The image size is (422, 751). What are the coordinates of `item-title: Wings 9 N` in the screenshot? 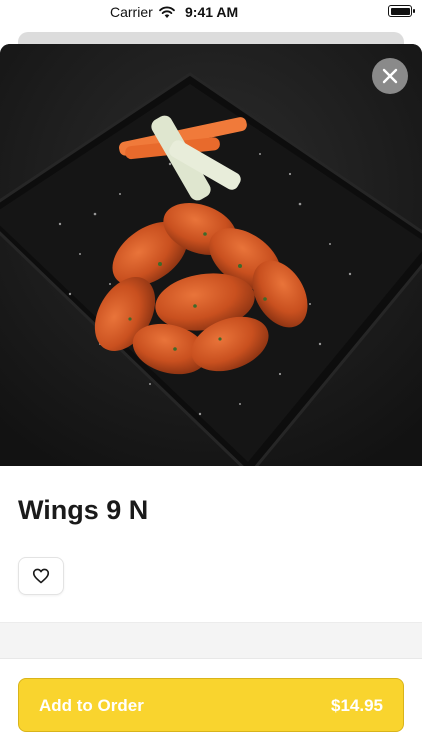 It's located at (83, 510).